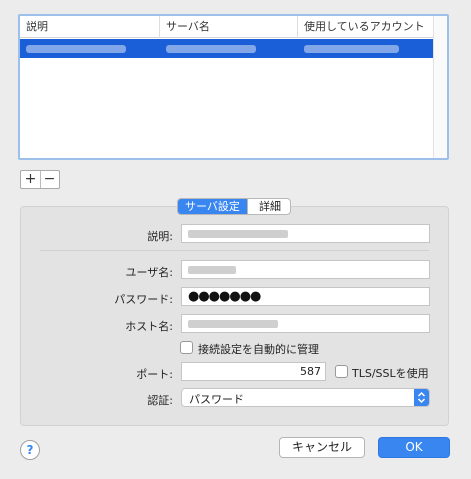  I want to click on port-value: 587, so click(310, 371).